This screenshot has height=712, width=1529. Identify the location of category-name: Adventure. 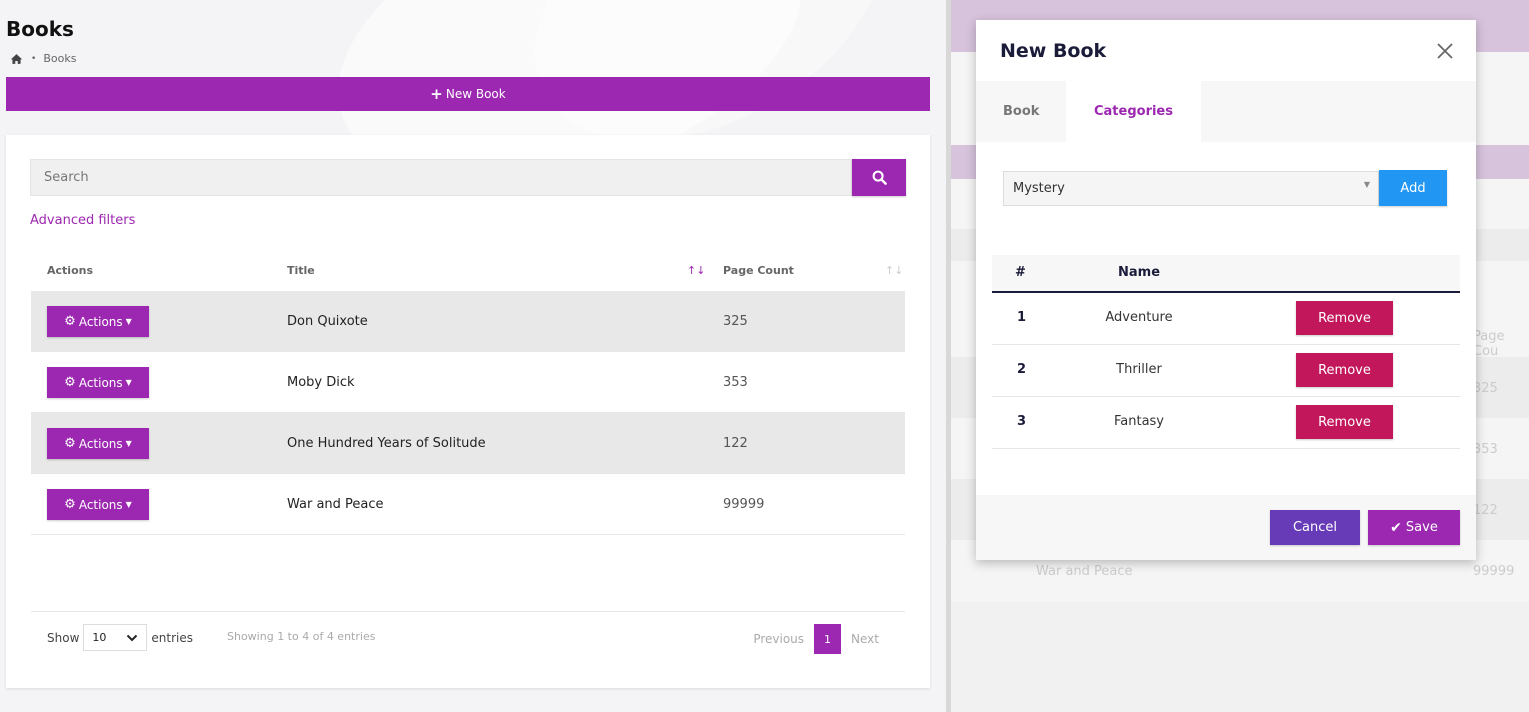
(1139, 317).